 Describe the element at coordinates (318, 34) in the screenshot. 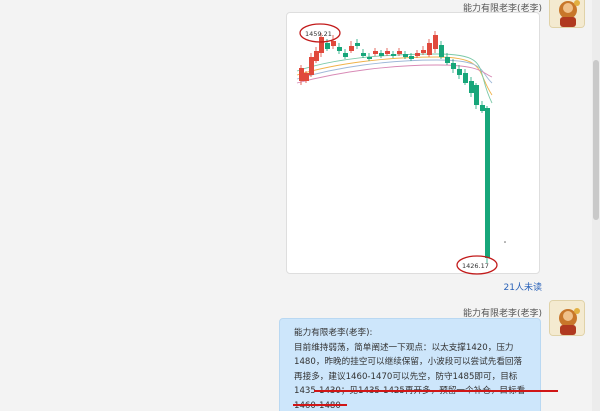

I see `high-price-label: 1459.21` at that location.